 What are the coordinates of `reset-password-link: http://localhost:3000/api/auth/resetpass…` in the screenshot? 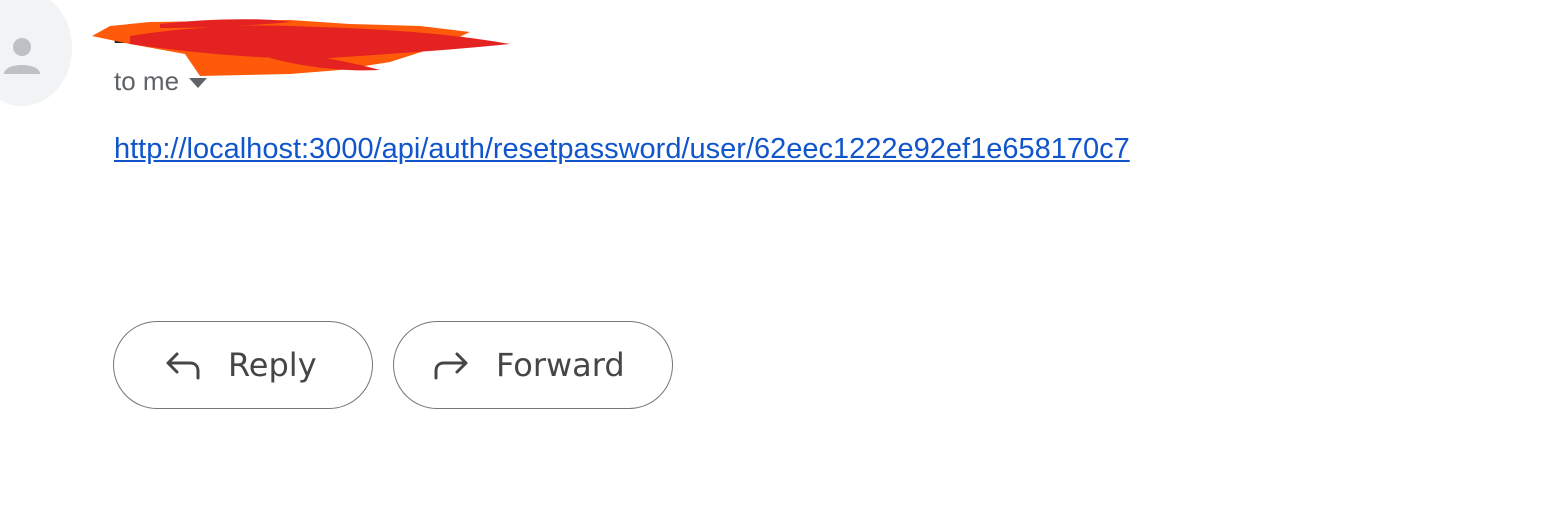 It's located at (622, 149).